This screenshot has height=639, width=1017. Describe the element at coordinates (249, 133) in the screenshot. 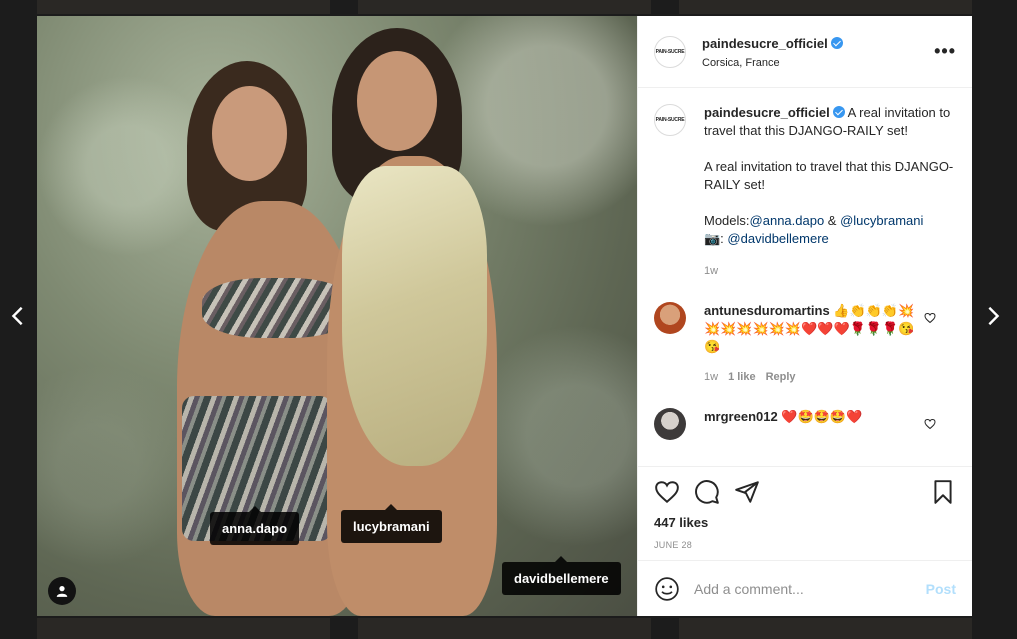

I see `model-left-head` at that location.